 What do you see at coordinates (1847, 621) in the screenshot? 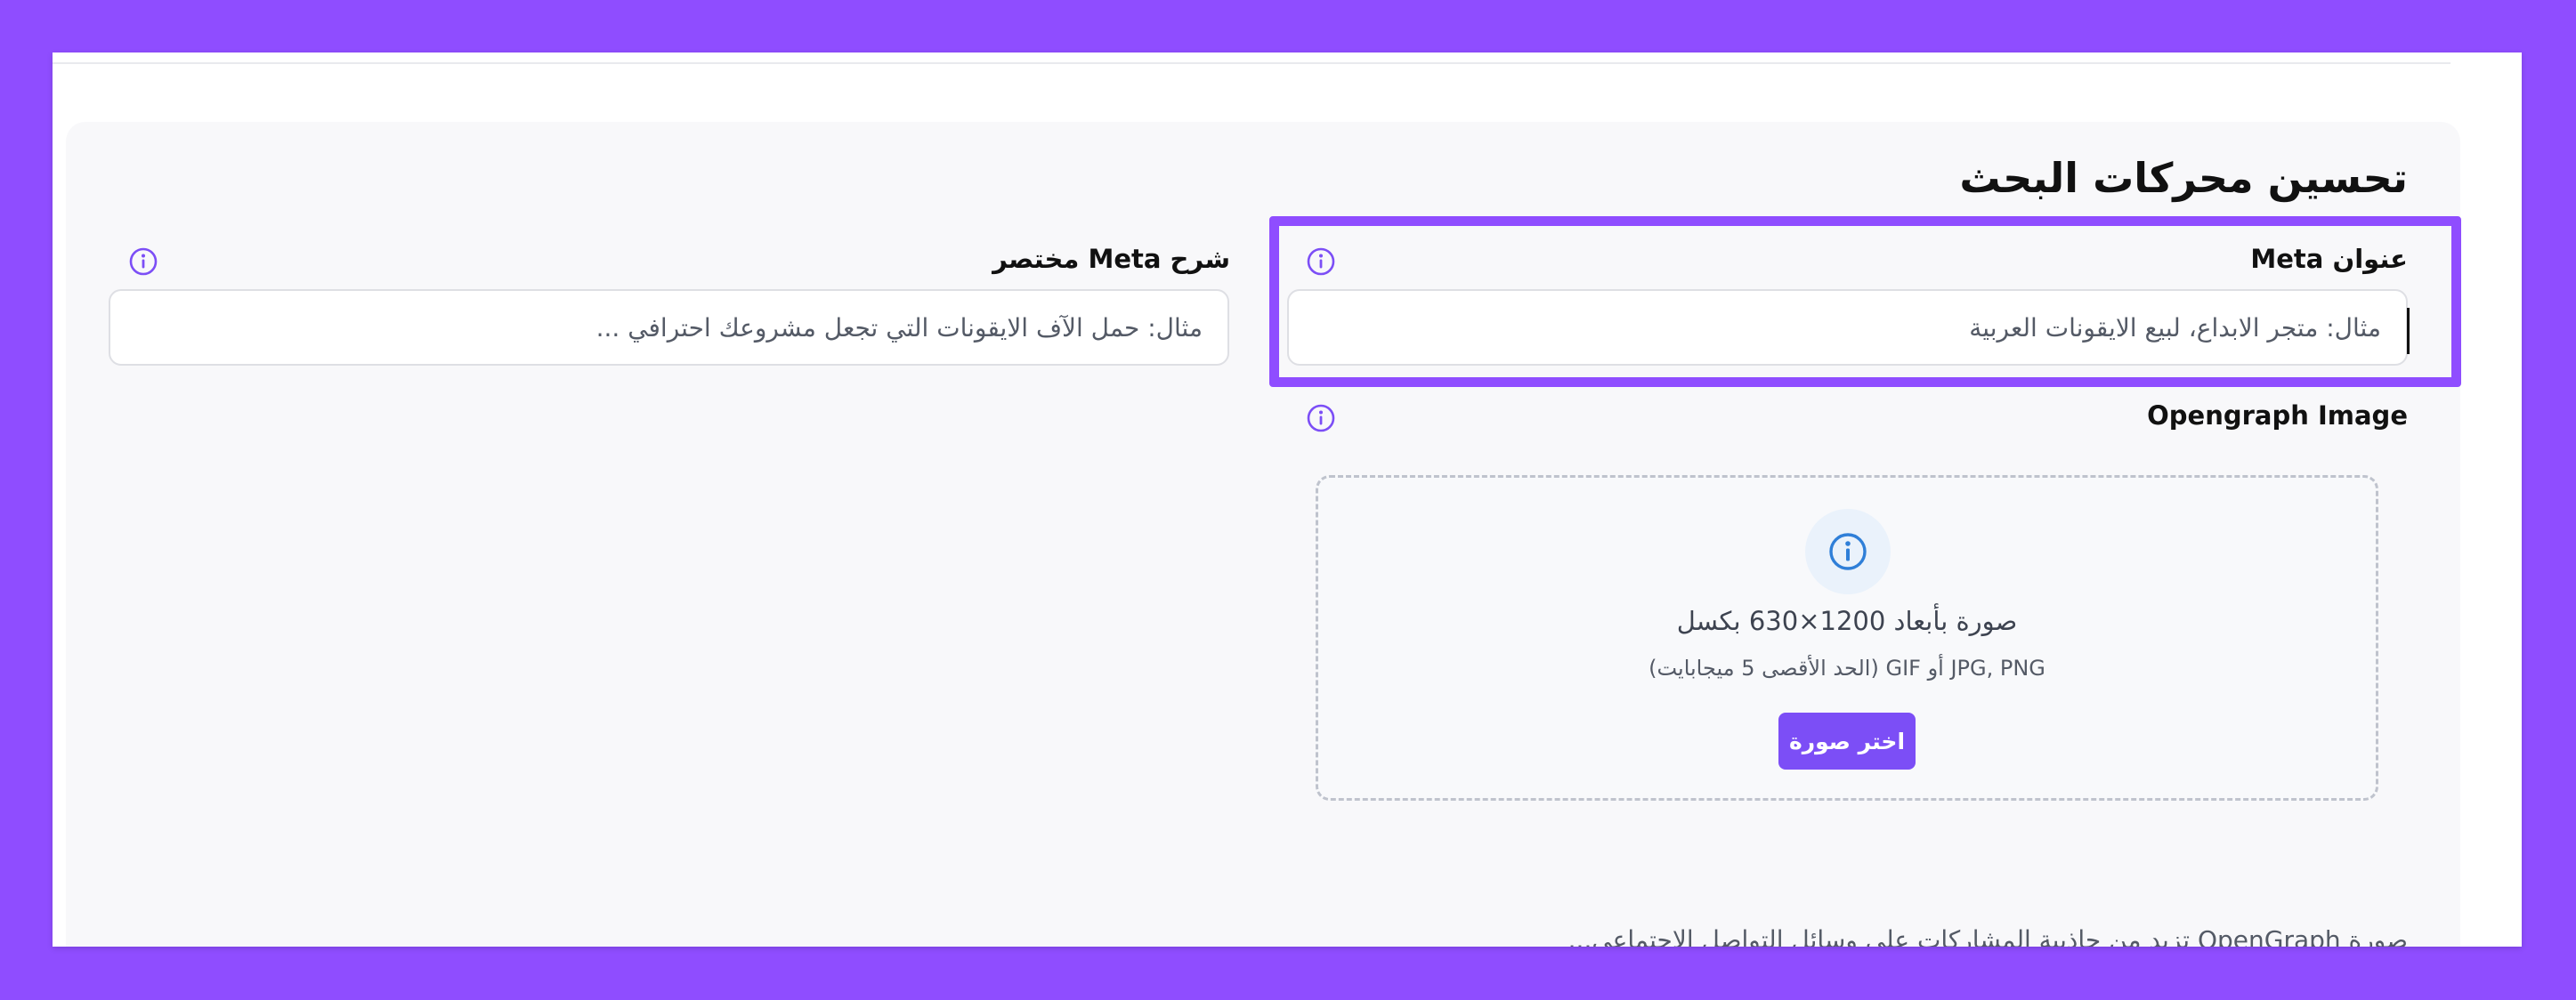
I see `og-image-dimensions: صورة بأبعاد 1200×630 بكسل` at bounding box center [1847, 621].